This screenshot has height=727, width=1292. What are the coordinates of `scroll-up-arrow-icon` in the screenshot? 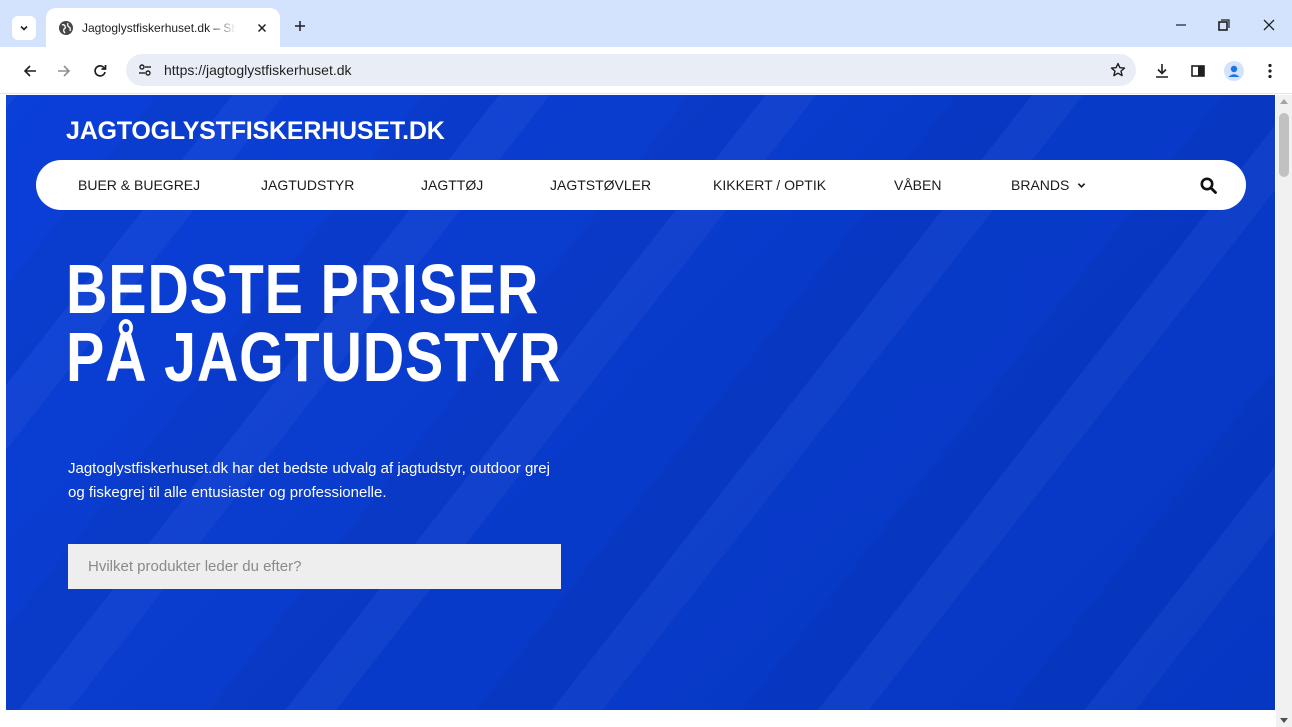 It's located at (1284, 101).